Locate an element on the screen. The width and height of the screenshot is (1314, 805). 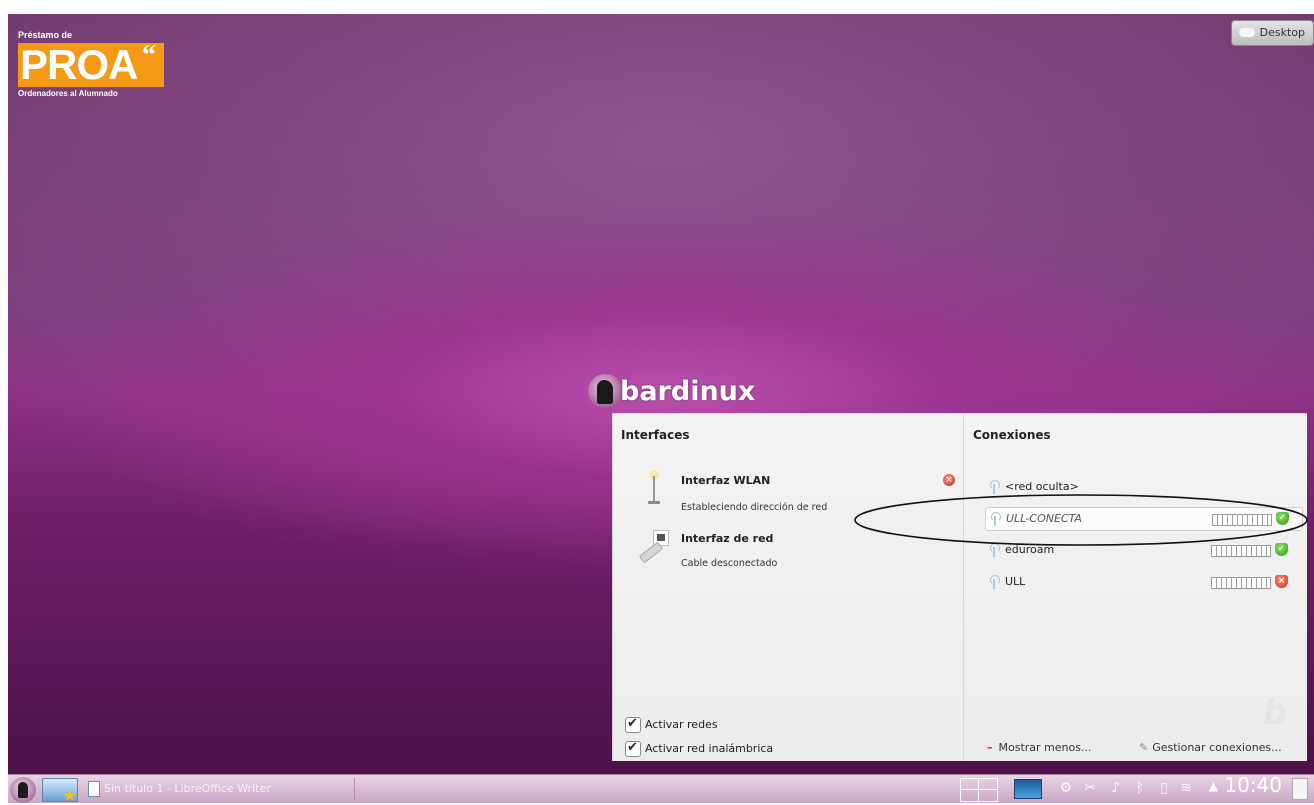
proa-logo-letters: PROA is located at coordinates (79, 64).